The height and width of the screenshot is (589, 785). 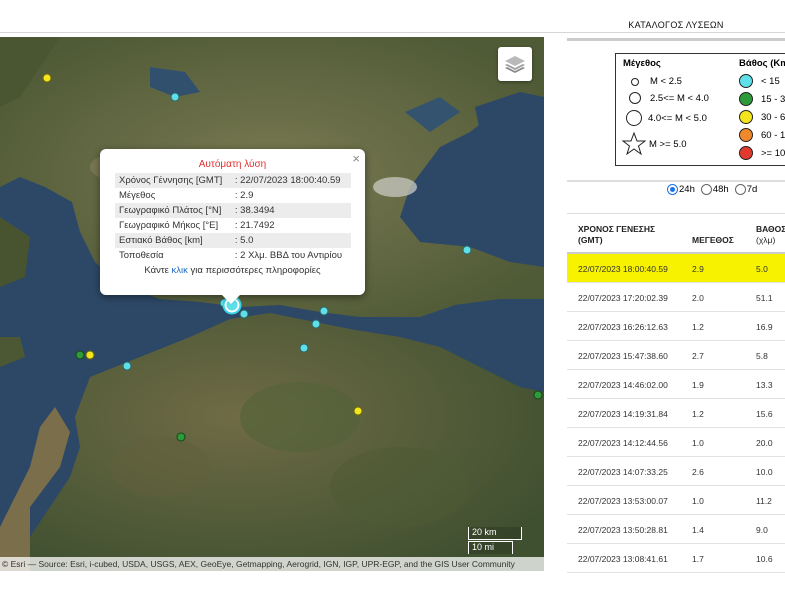 I want to click on popup-label: Γεωγραφικό Μήκος [°E], so click(x=169, y=225).